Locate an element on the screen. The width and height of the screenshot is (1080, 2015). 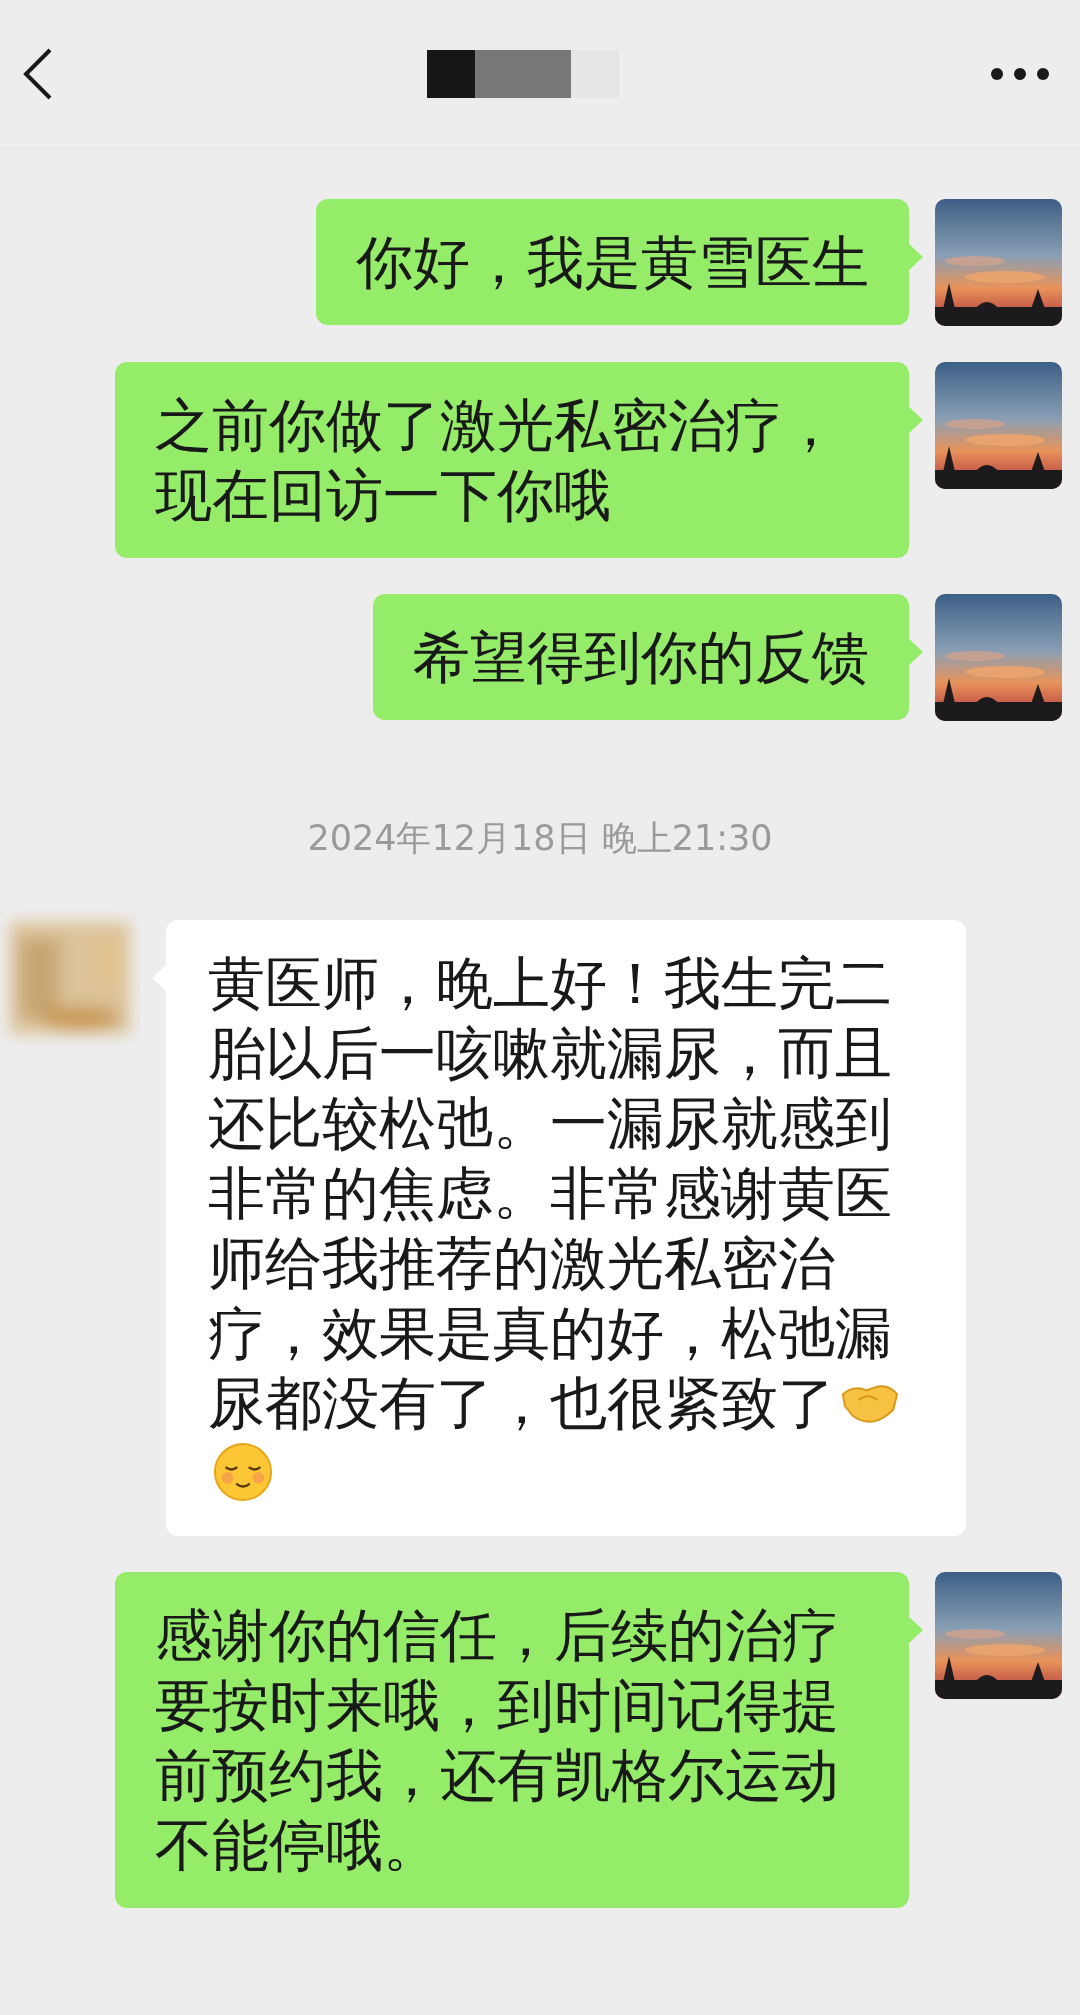
more-icon is located at coordinates (1020, 74).